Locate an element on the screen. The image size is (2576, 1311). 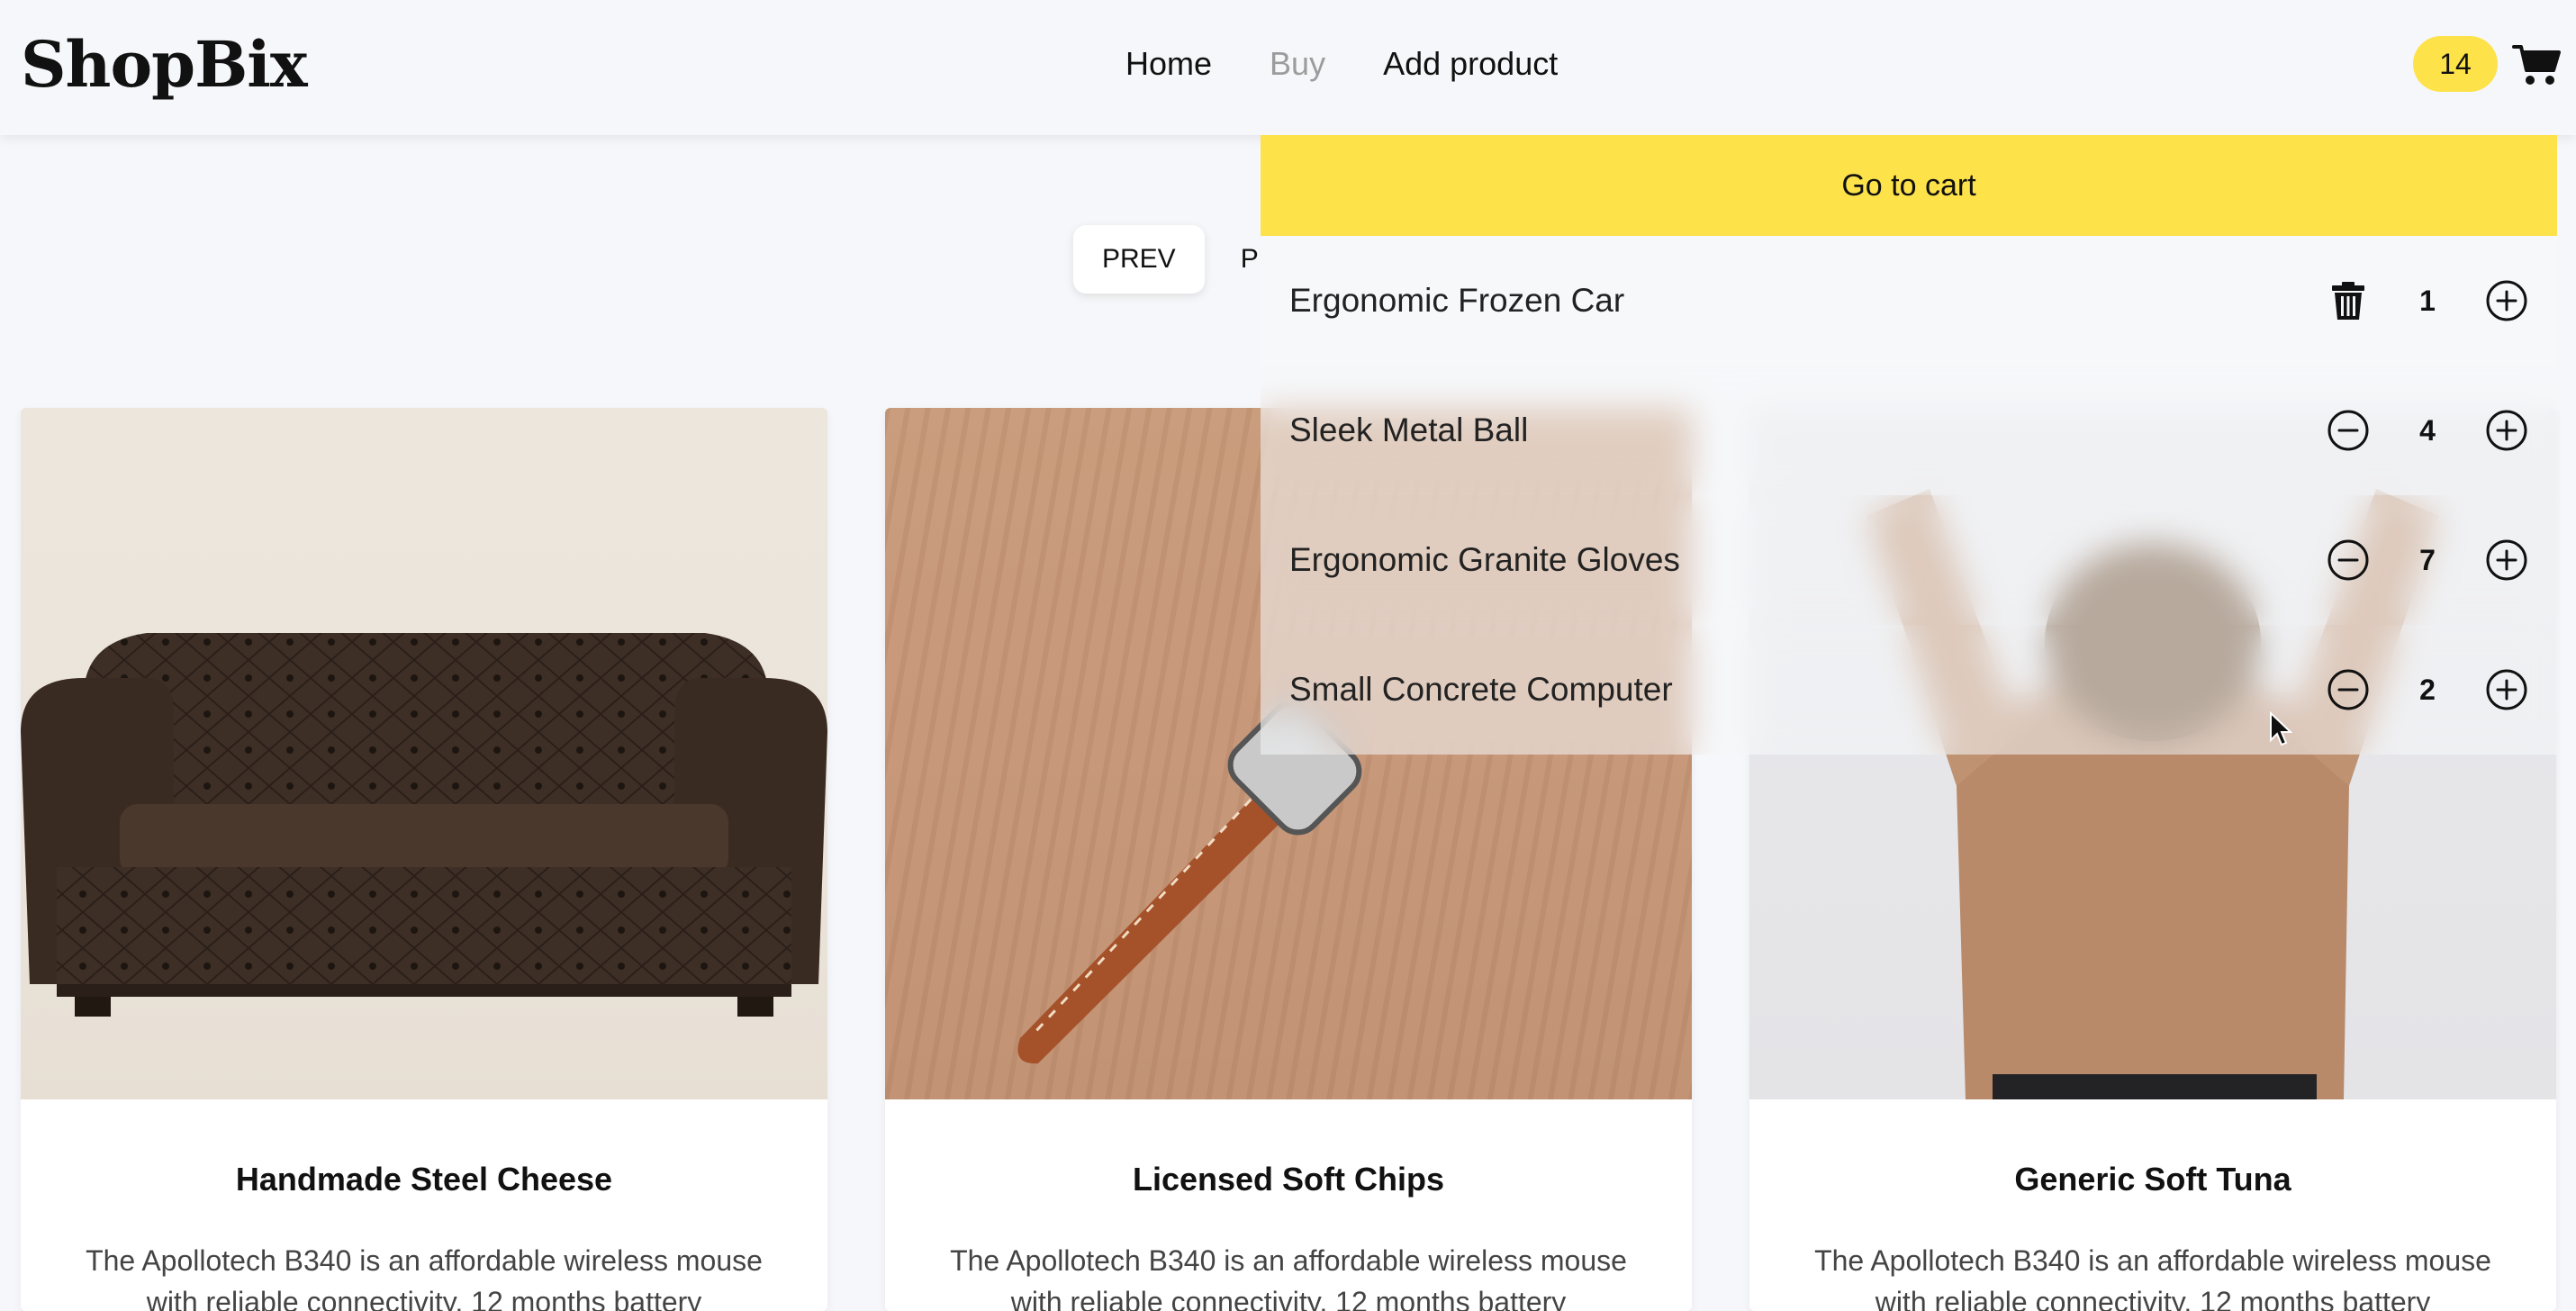
cart-item-name: Ergonomic Frozen Car is located at coordinates (1457, 300).